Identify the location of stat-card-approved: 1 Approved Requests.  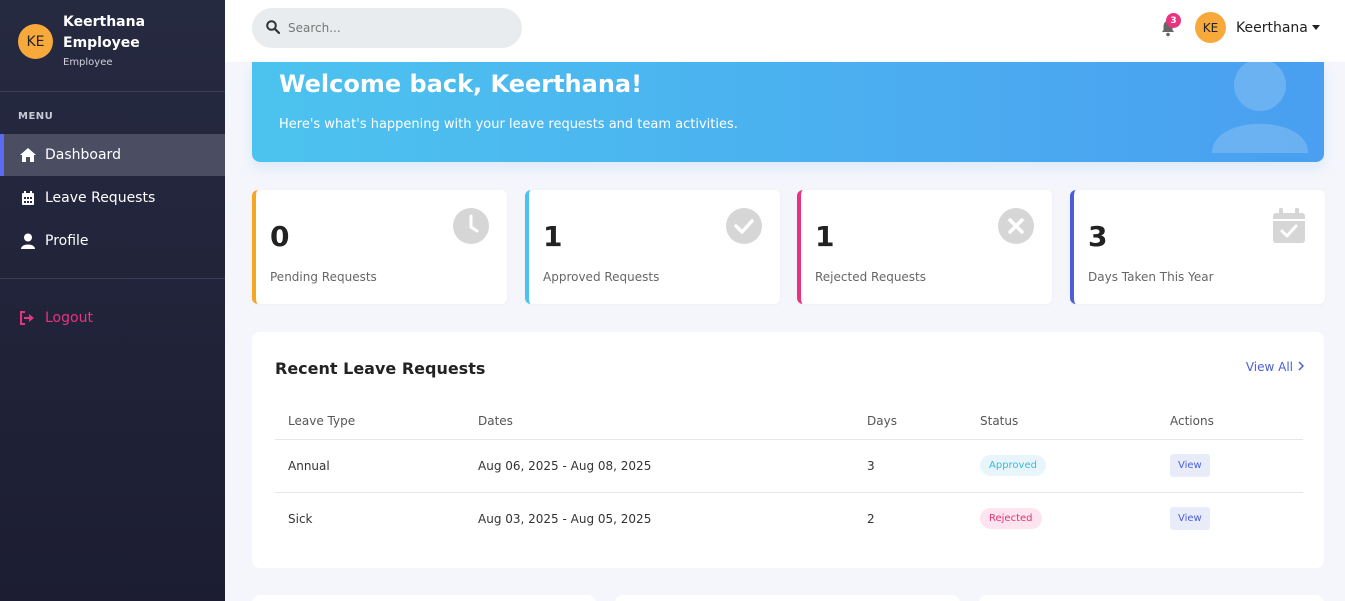
(652, 247).